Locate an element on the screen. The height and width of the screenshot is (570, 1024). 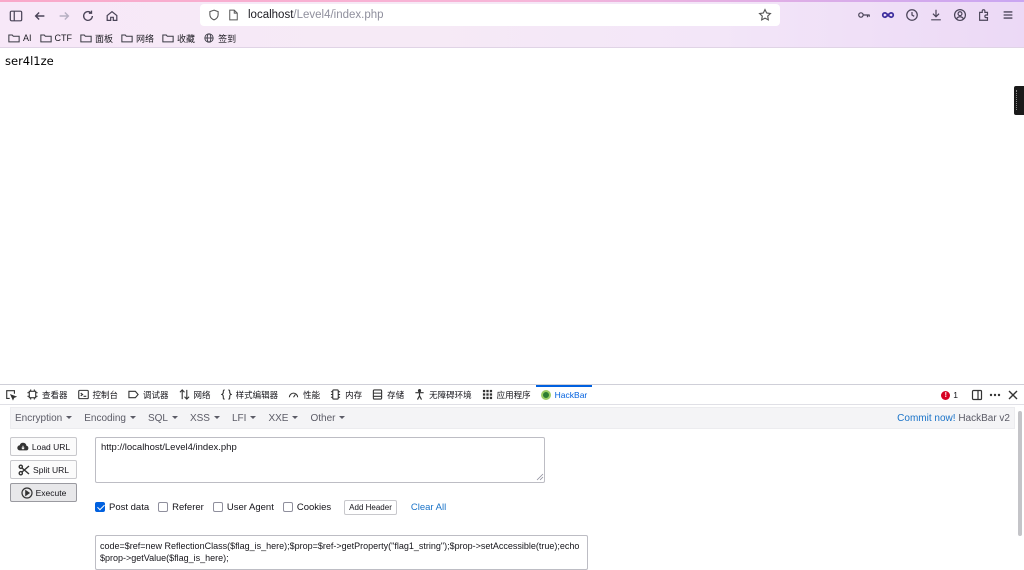
tab-application: 应用程序 is located at coordinates (506, 395).